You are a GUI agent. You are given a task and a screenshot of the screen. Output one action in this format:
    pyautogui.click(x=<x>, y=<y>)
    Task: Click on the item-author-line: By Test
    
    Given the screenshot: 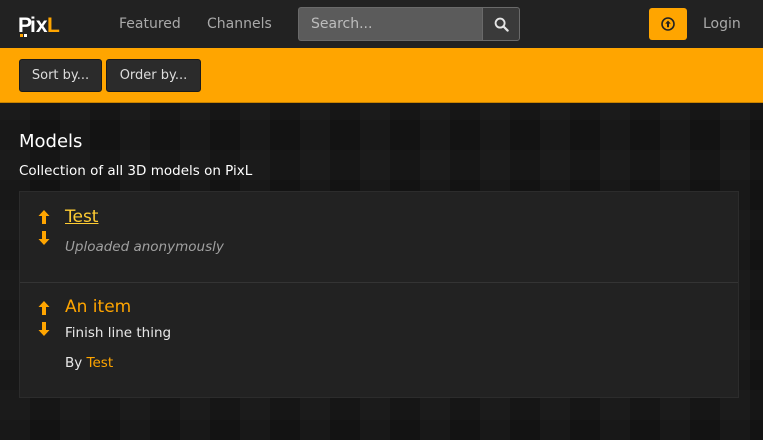 What is the action you would take?
    pyautogui.click(x=89, y=363)
    